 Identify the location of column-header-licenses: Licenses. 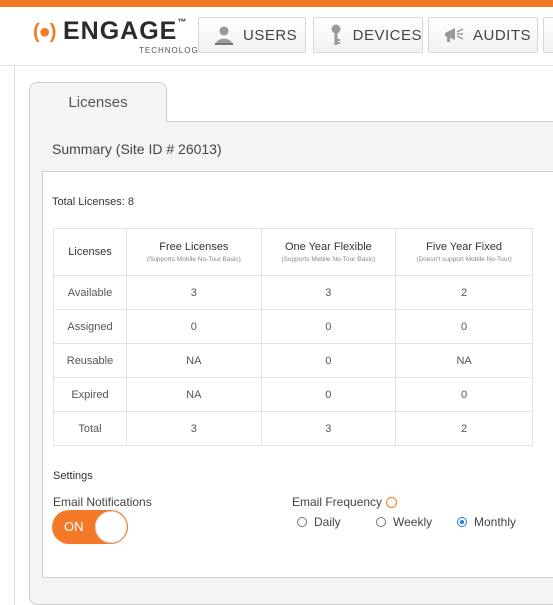
(90, 252).